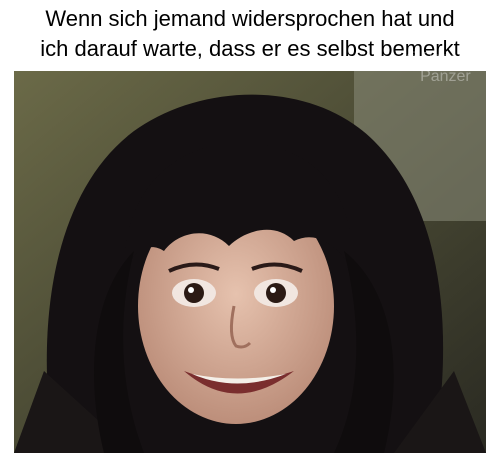 Image resolution: width=500 pixels, height=464 pixels. What do you see at coordinates (276, 293) in the screenshot?
I see `right-eye` at bounding box center [276, 293].